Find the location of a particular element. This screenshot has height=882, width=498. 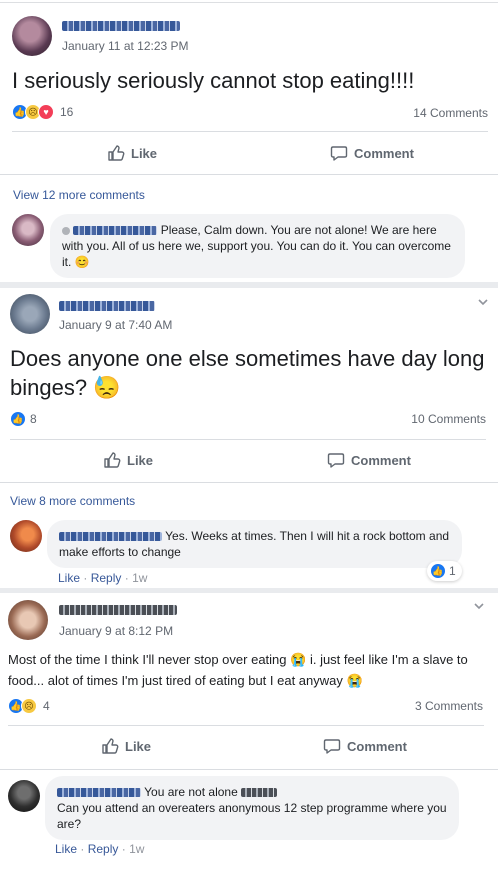

redacted-text is located at coordinates (259, 793).